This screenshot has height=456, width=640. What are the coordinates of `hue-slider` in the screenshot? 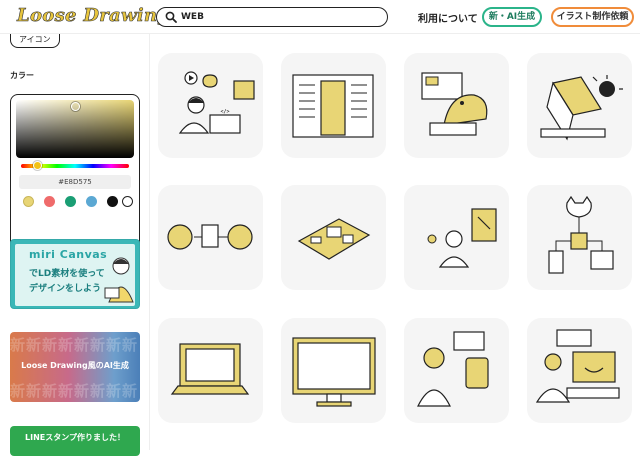 It's located at (75, 165).